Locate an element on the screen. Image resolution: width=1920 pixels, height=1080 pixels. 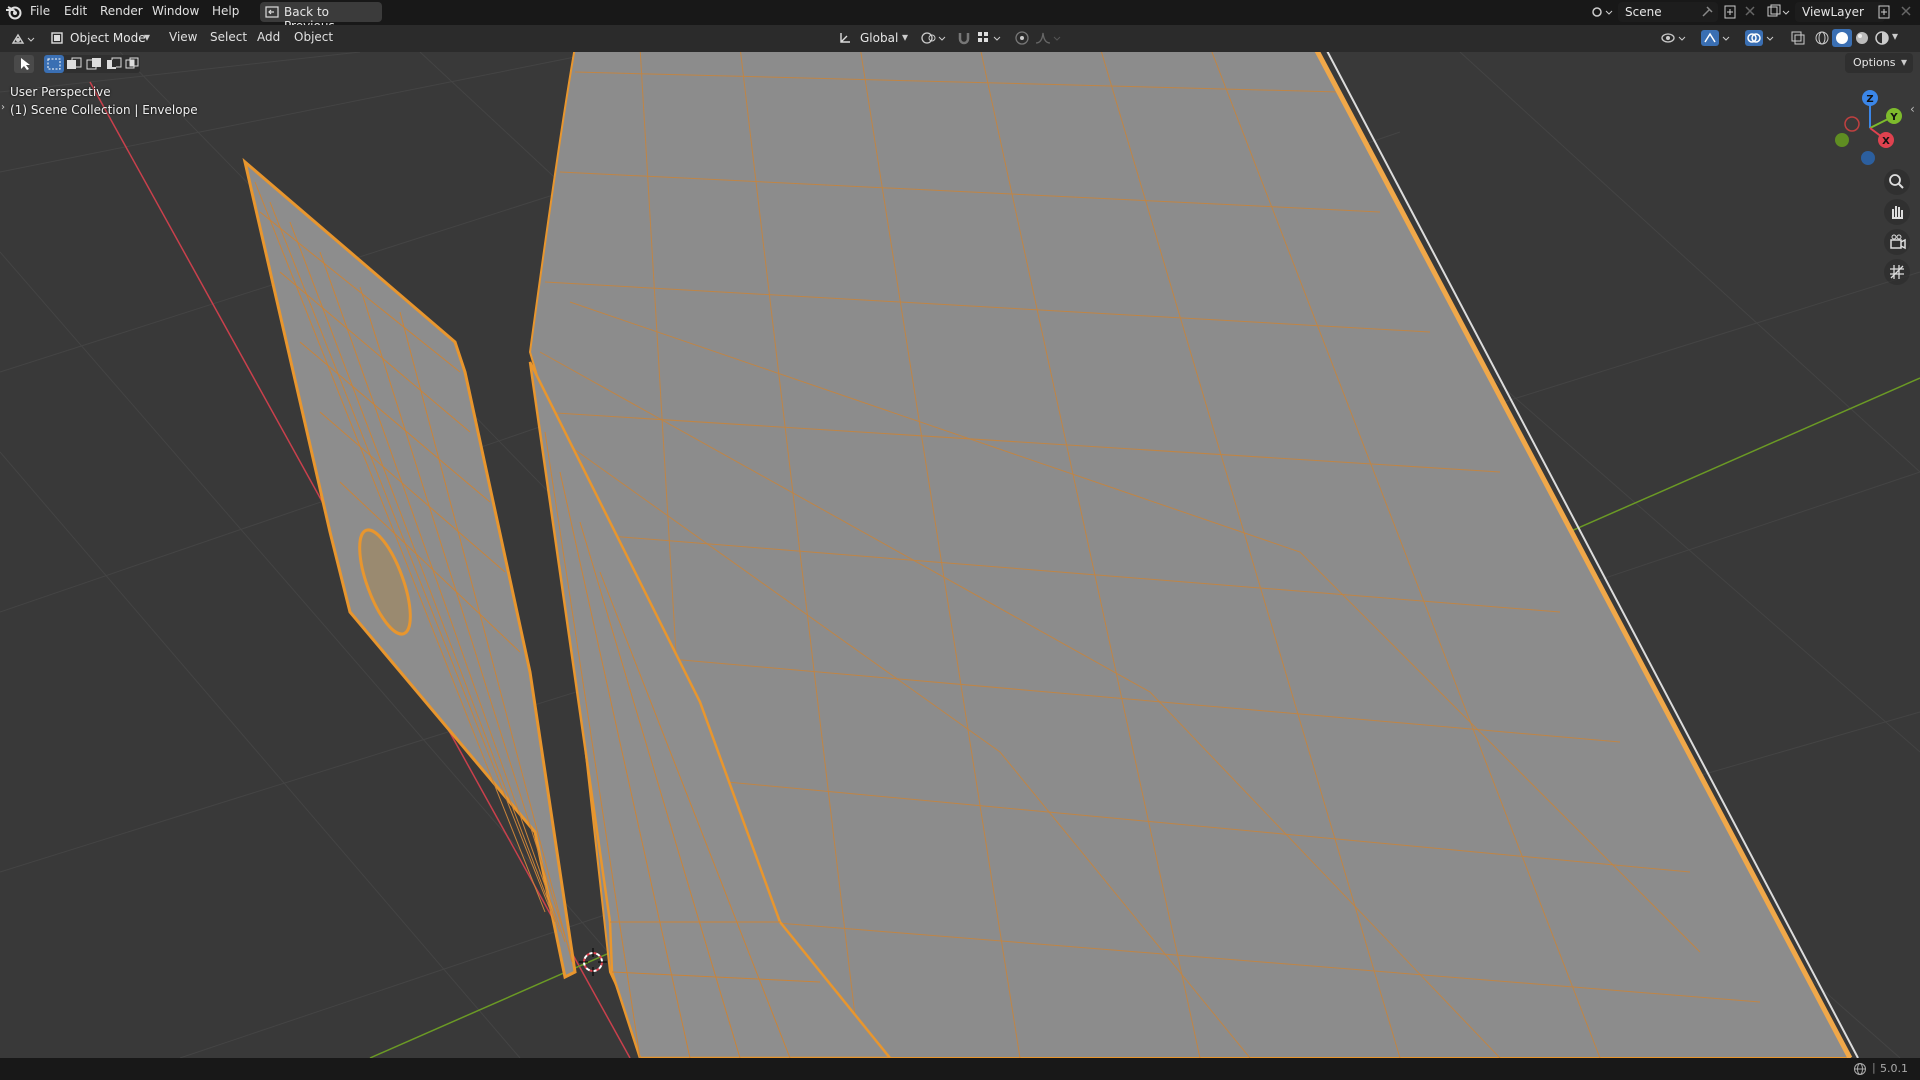
gizmo-z-label: Z is located at coordinates (1869, 99).